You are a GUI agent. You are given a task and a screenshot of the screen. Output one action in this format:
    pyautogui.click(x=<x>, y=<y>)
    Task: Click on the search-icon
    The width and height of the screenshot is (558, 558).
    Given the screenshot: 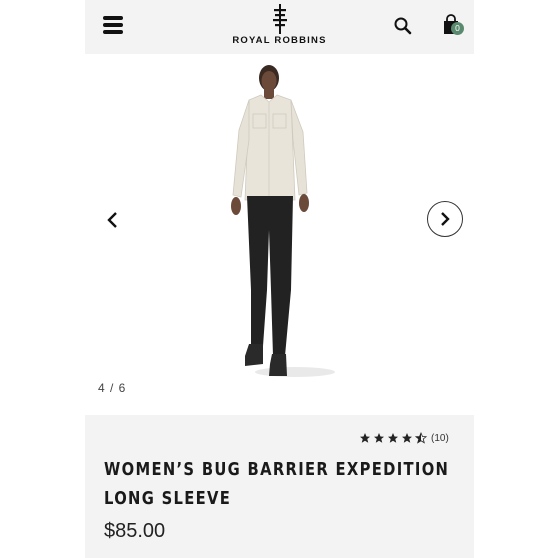 What is the action you would take?
    pyautogui.click(x=403, y=26)
    